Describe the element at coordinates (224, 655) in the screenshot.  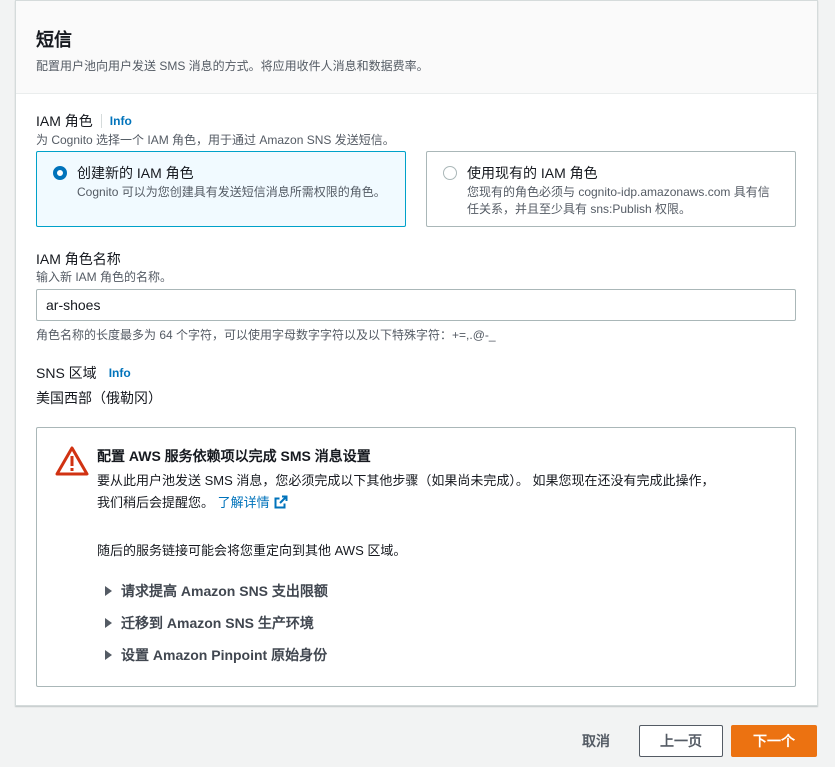
I see `expand-pinpoint-origination-label: 设置 Amazon Pinpoint 原始身份` at that location.